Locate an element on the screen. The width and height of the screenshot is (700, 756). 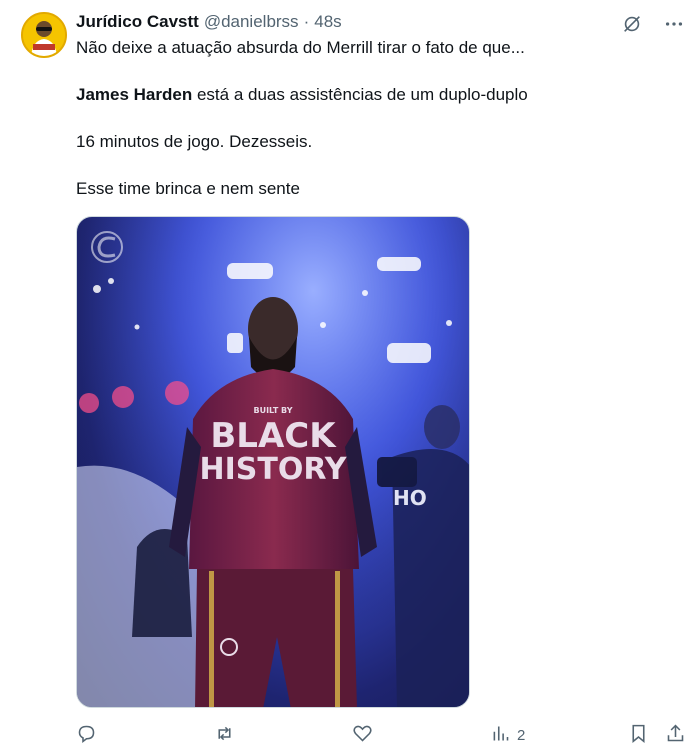
shirt-text-line-1: BLACK is located at coordinates (273, 436).